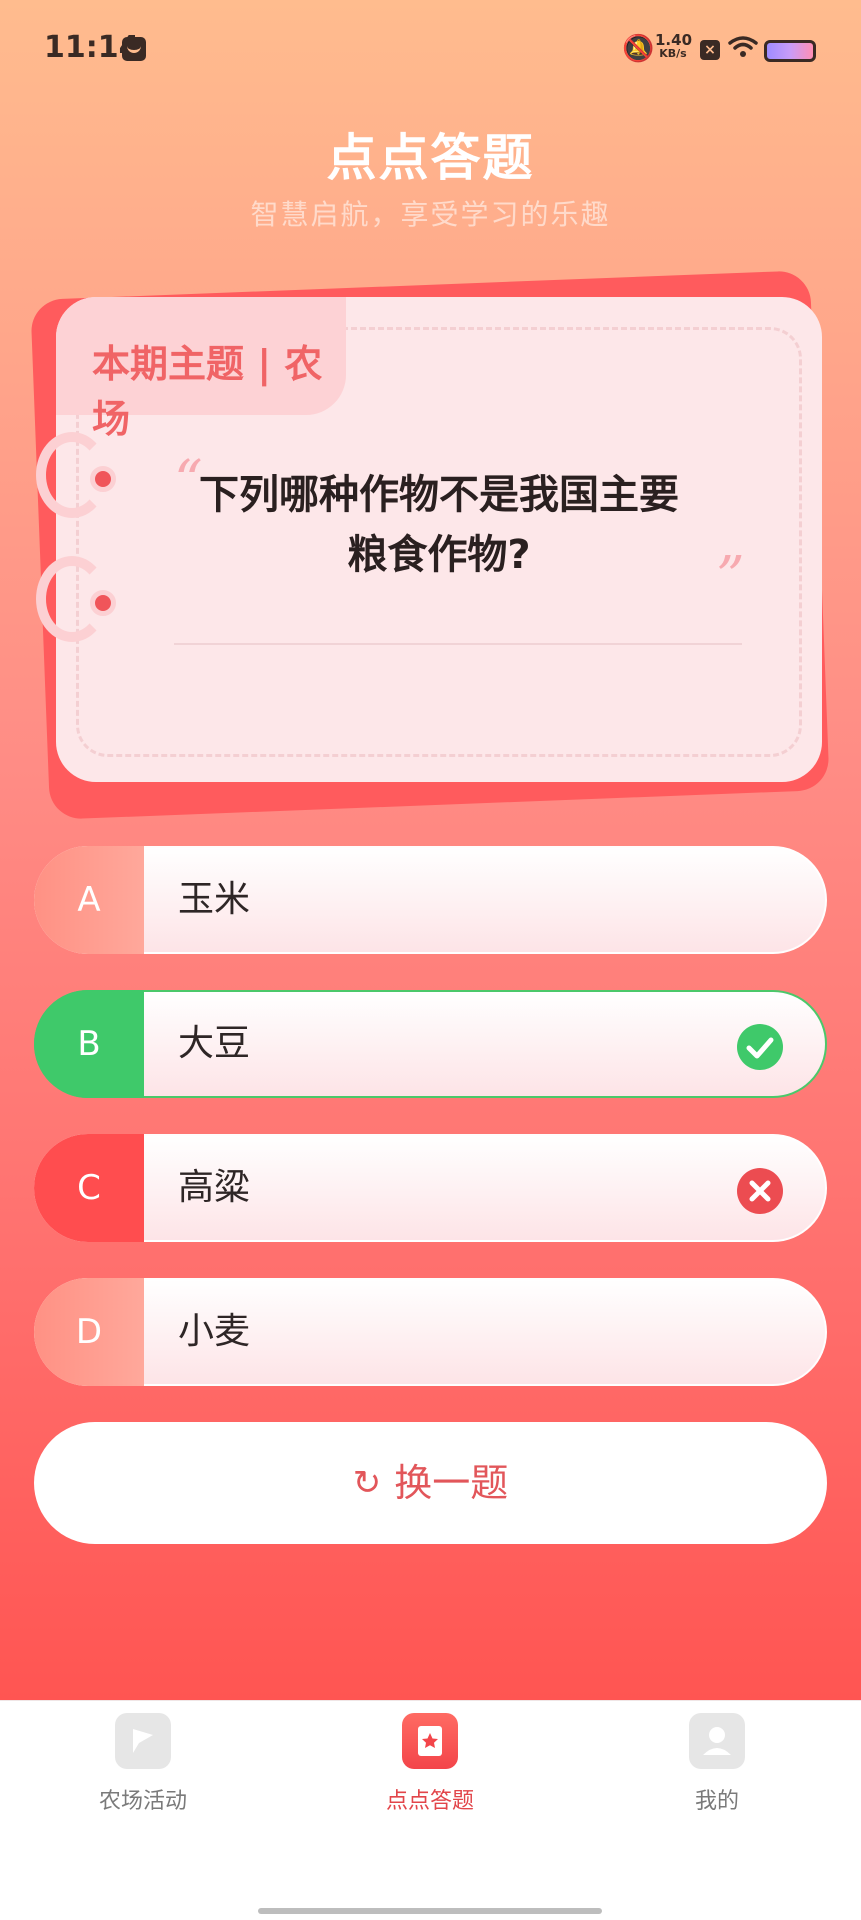  What do you see at coordinates (760, 1191) in the screenshot?
I see `wrong-x-icon` at bounding box center [760, 1191].